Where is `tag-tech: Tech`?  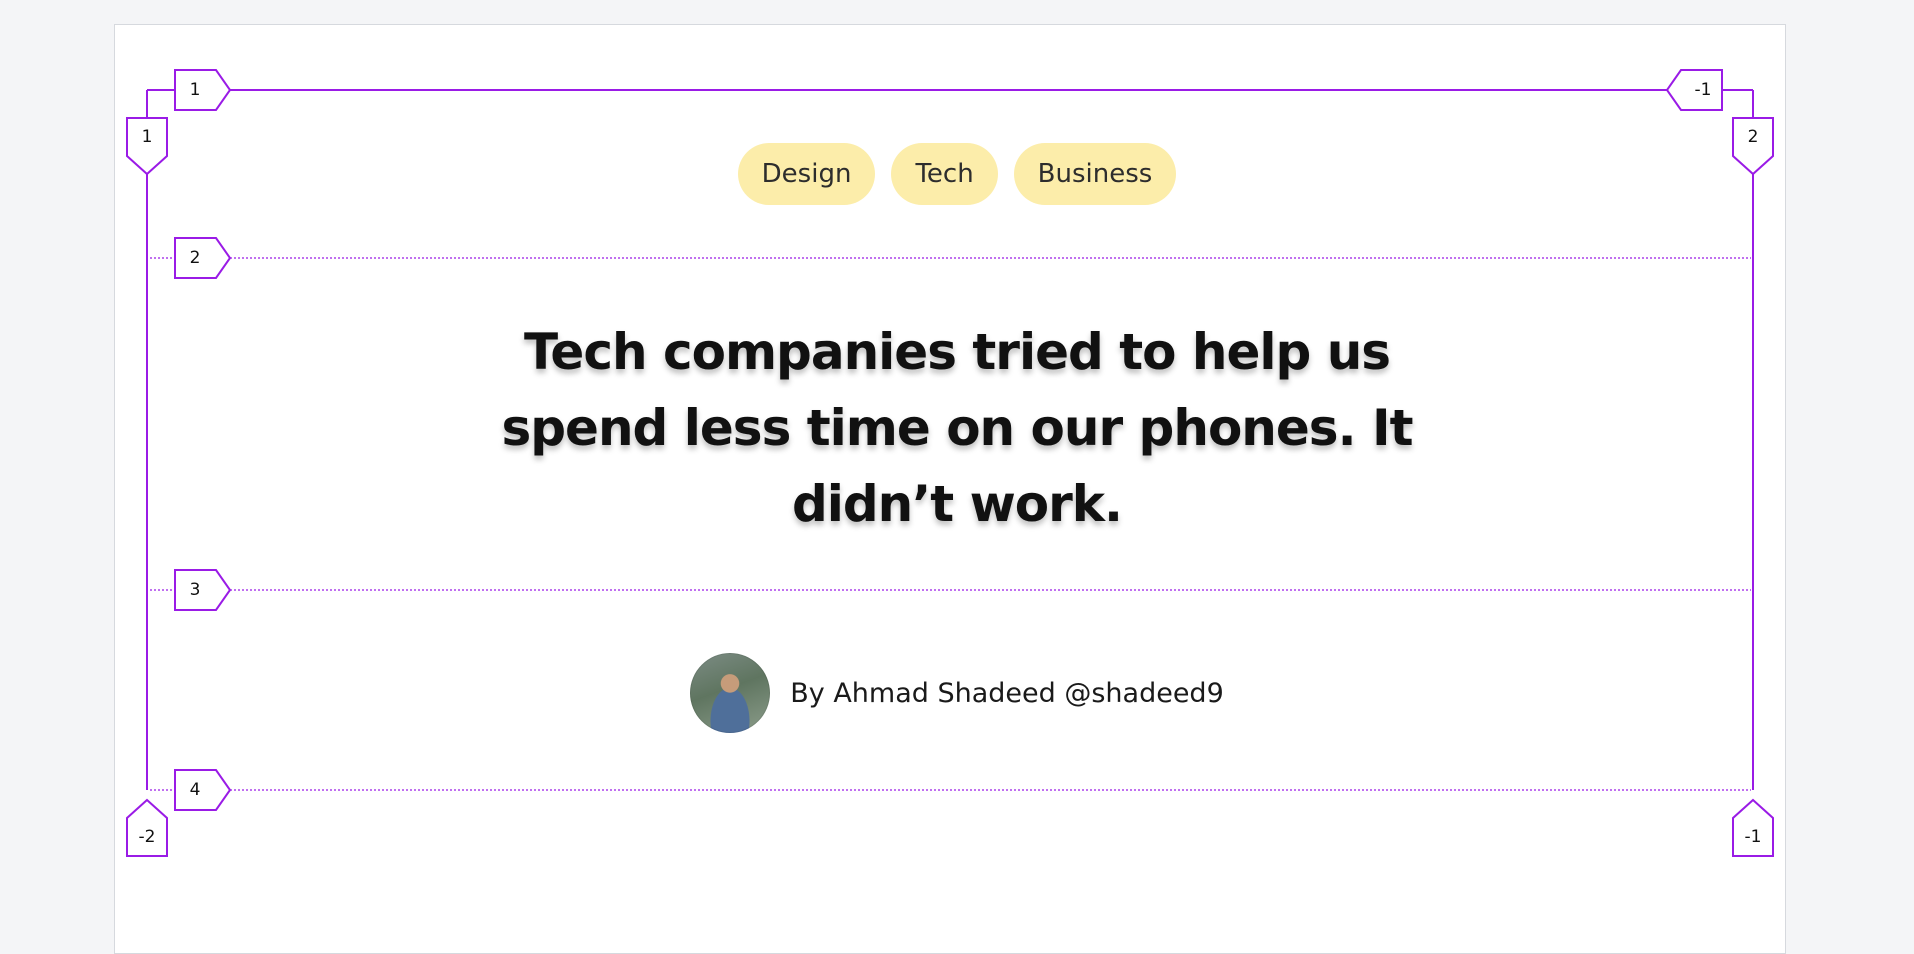
tag-tech: Tech is located at coordinates (944, 174).